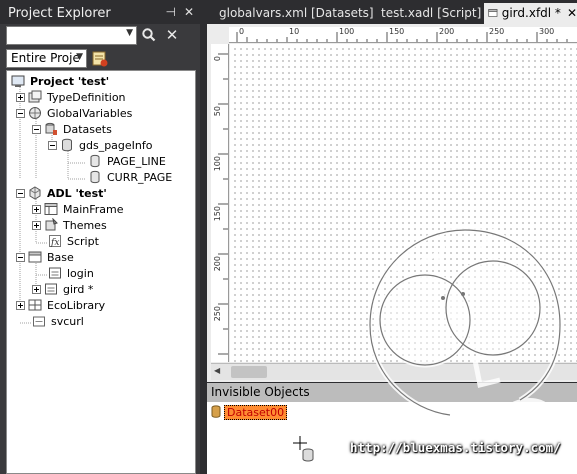 The height and width of the screenshot is (474, 577). Describe the element at coordinates (18, 81) in the screenshot. I see `project-icon` at that location.